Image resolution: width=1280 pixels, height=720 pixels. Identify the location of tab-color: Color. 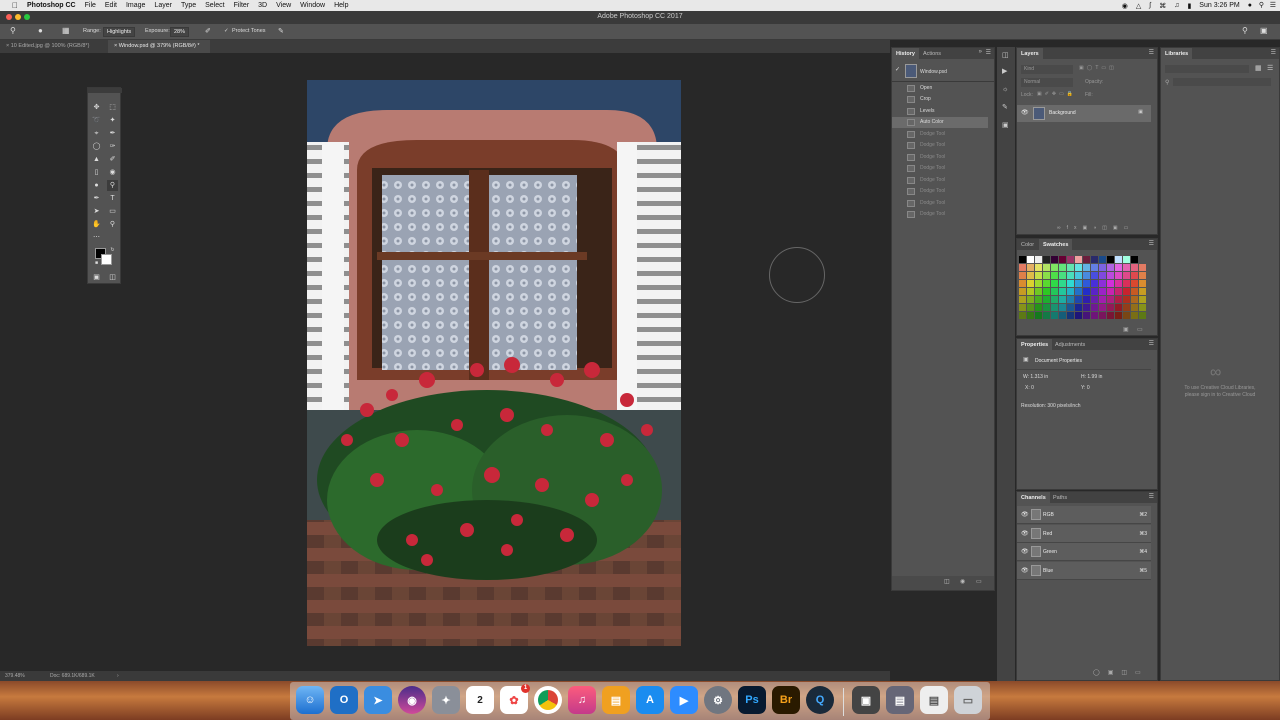
(1027, 244).